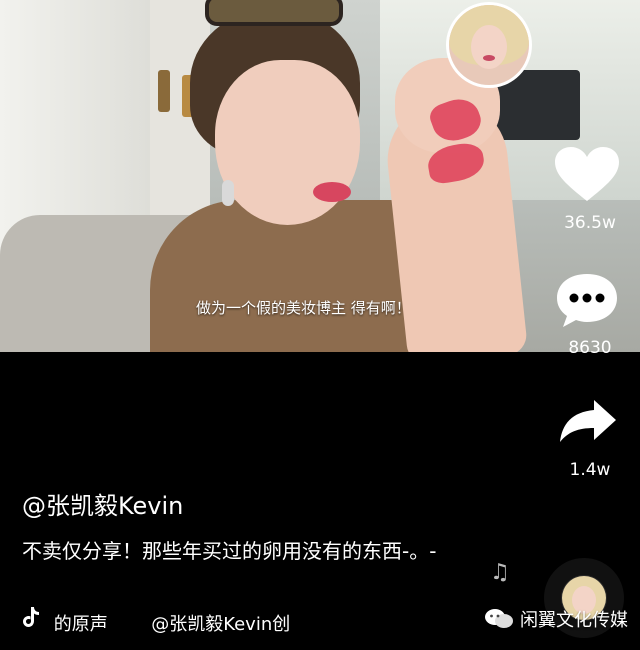 This screenshot has width=640, height=650. What do you see at coordinates (228, 193) in the screenshot?
I see `earring` at bounding box center [228, 193].